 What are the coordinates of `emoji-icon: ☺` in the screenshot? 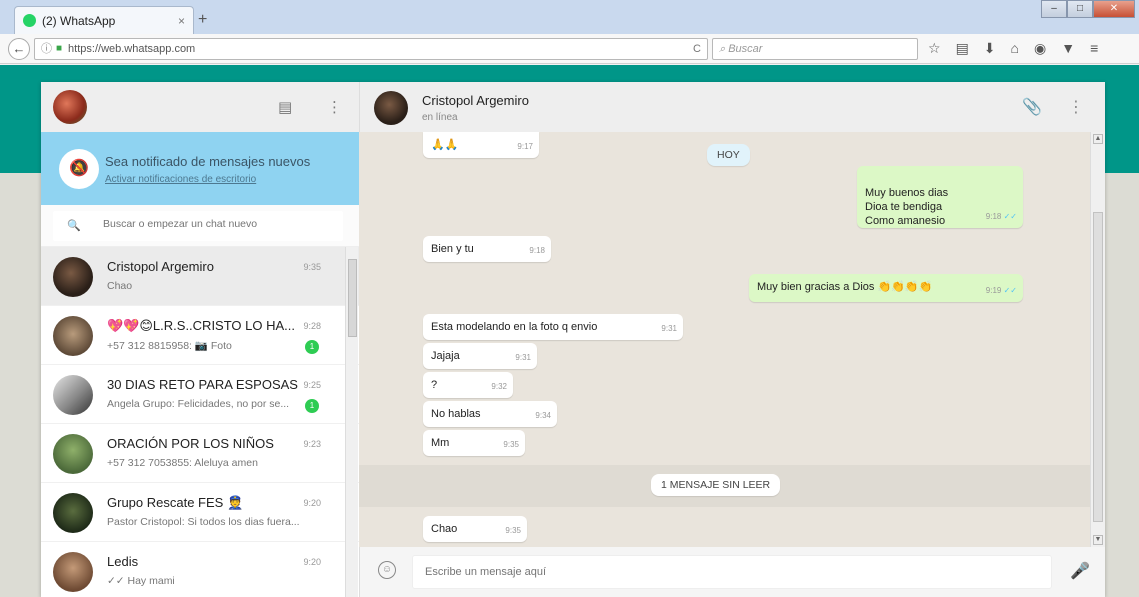 It's located at (387, 570).